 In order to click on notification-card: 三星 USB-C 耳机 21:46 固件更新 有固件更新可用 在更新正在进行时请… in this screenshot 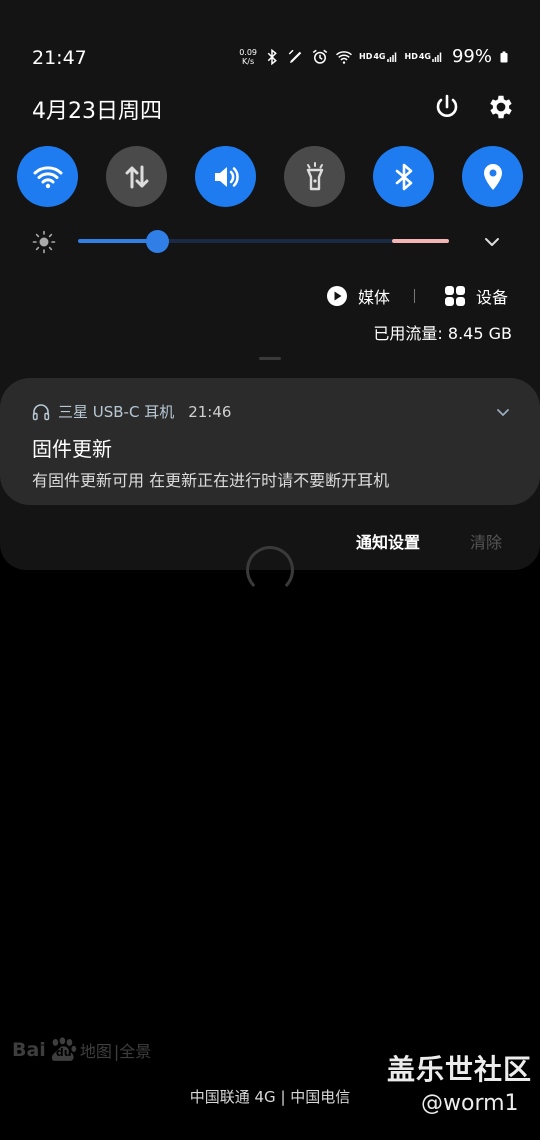, I will do `click(270, 441)`.